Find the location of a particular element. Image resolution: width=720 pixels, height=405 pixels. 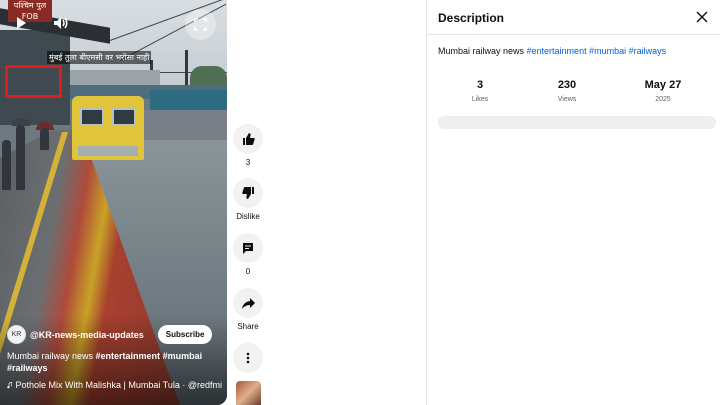

share-action: Share is located at coordinates (248, 309).